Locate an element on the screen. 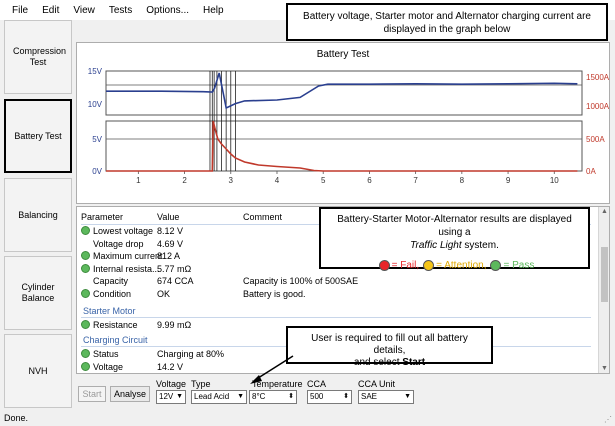  result-value: OK is located at coordinates (164, 293).